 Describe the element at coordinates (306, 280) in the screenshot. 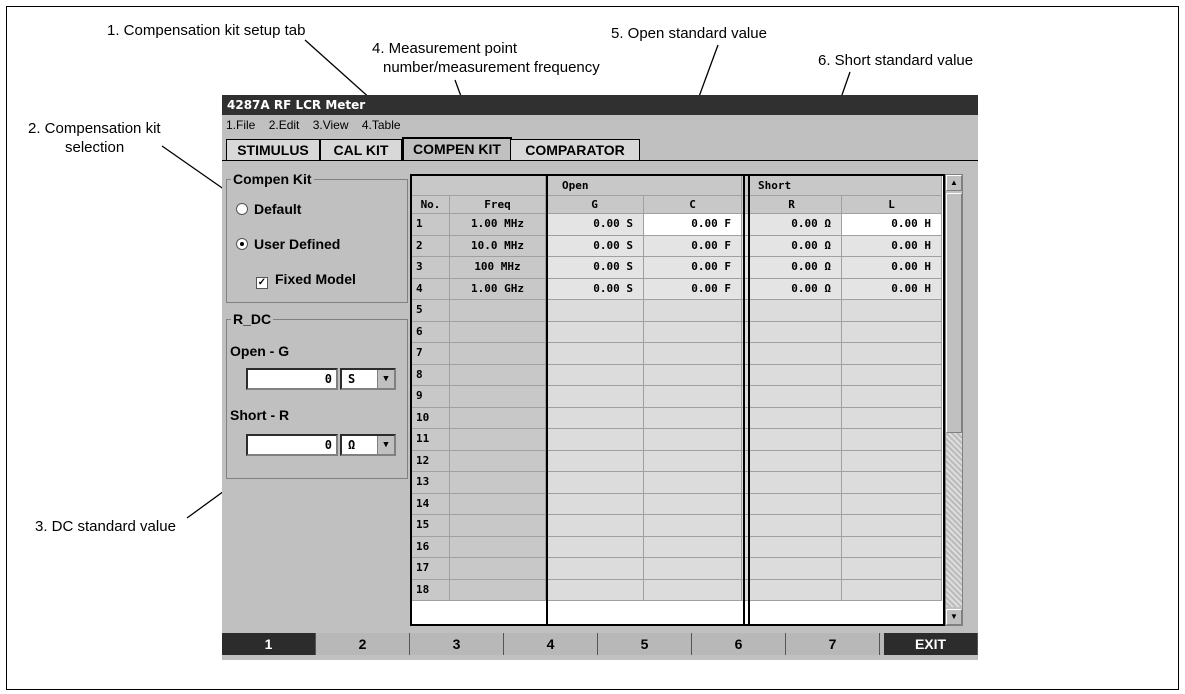

I see `checkbox-fixed-model: ✓ Fixed Model` at that location.